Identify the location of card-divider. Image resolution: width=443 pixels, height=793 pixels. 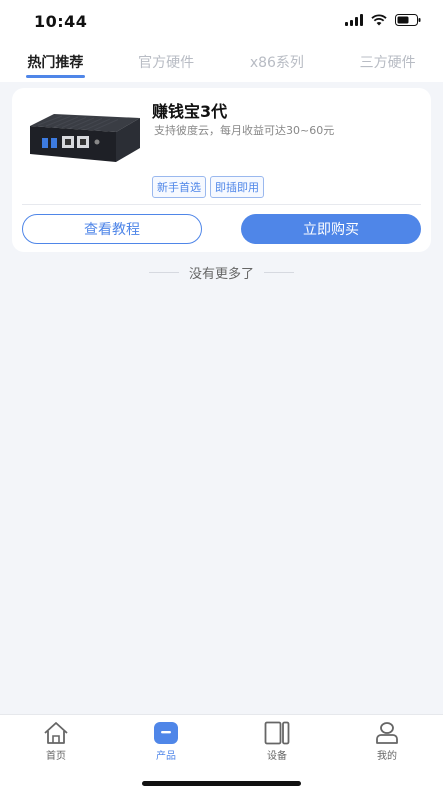
(221, 204).